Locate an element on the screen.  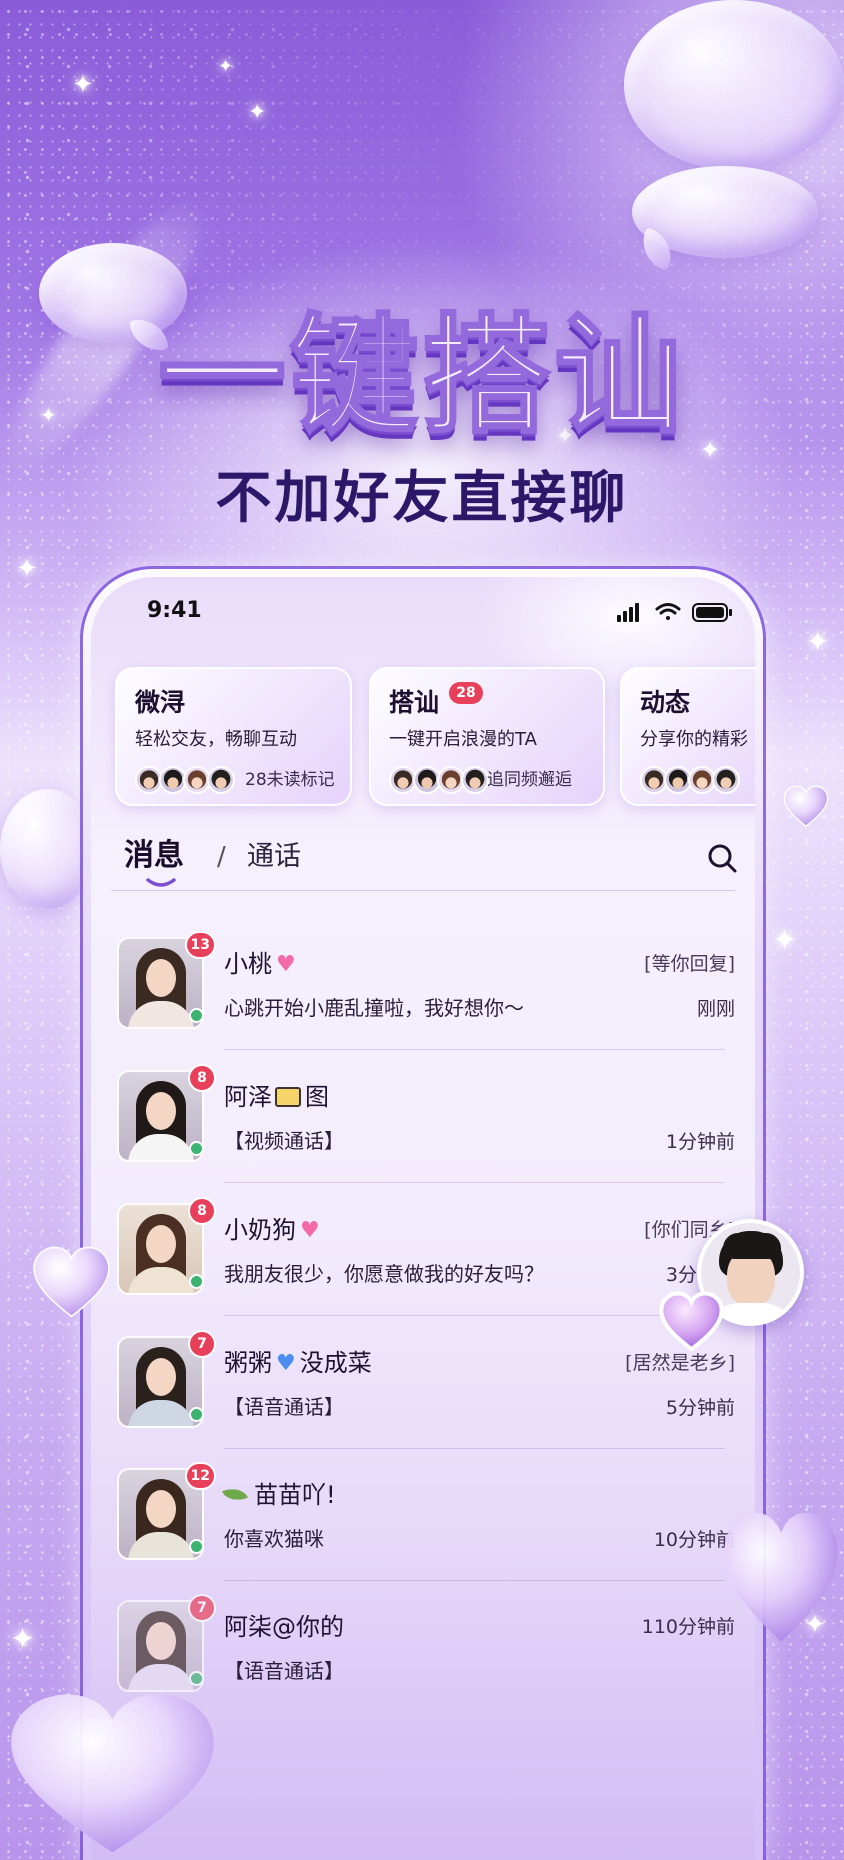
tab-calls: 通话 is located at coordinates (274, 857).